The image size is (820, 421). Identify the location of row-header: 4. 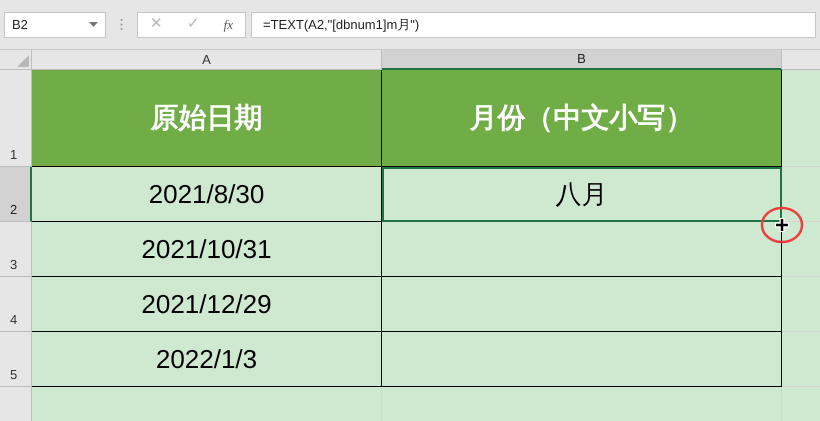
(16, 304).